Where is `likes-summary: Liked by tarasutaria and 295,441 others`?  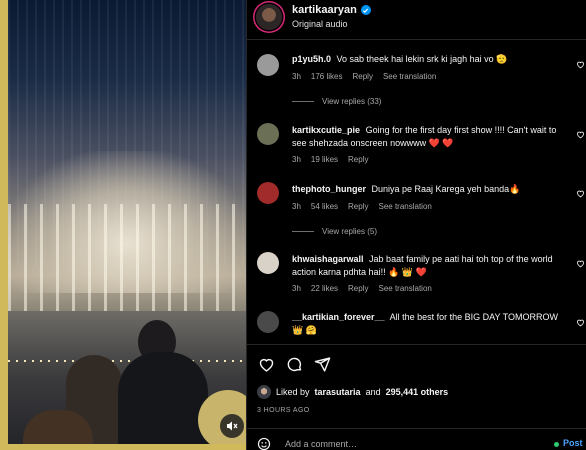 likes-summary: Liked by tarasutaria and 295,441 others is located at coordinates (352, 392).